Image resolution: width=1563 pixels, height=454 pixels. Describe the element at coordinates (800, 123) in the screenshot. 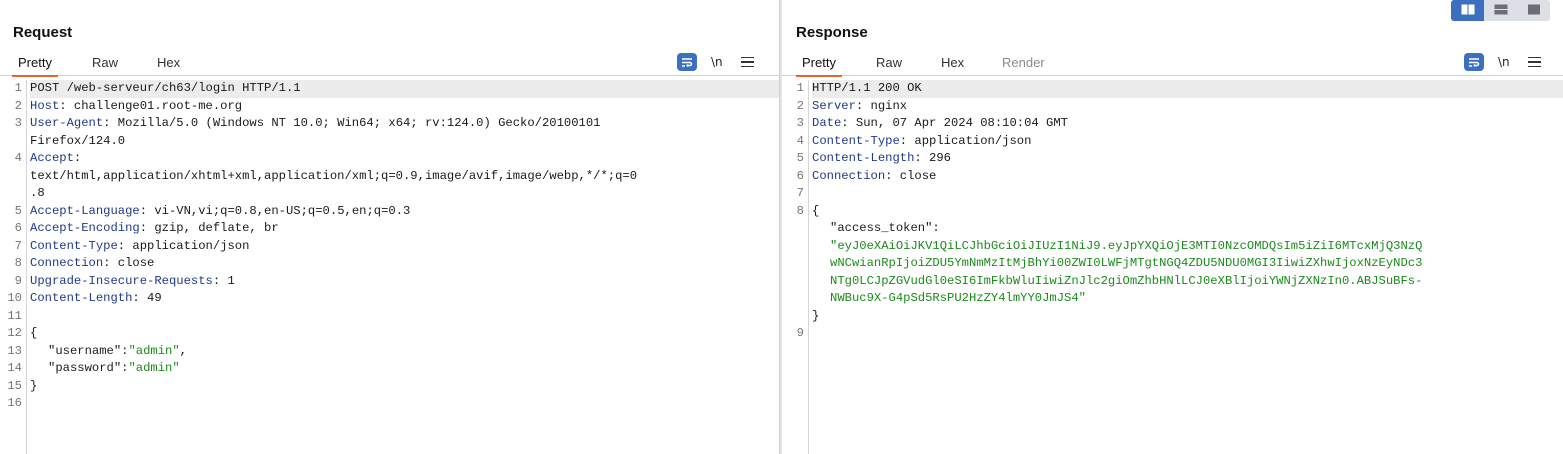

I see `line-number: 3` at that location.